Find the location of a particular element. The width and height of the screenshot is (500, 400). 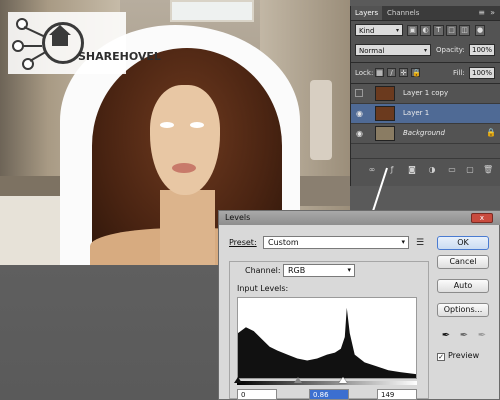

input-levels-label: Input Levels: is located at coordinates (263, 288).